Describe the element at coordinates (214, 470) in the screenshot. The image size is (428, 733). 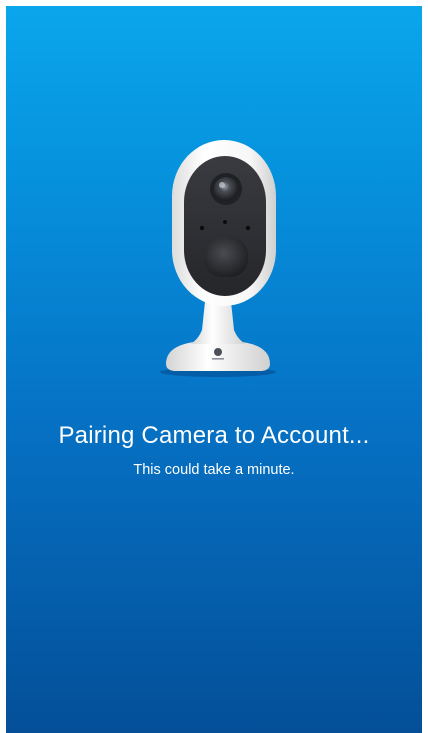
I see `pairing-subtitle: This could take a minute.` at that location.